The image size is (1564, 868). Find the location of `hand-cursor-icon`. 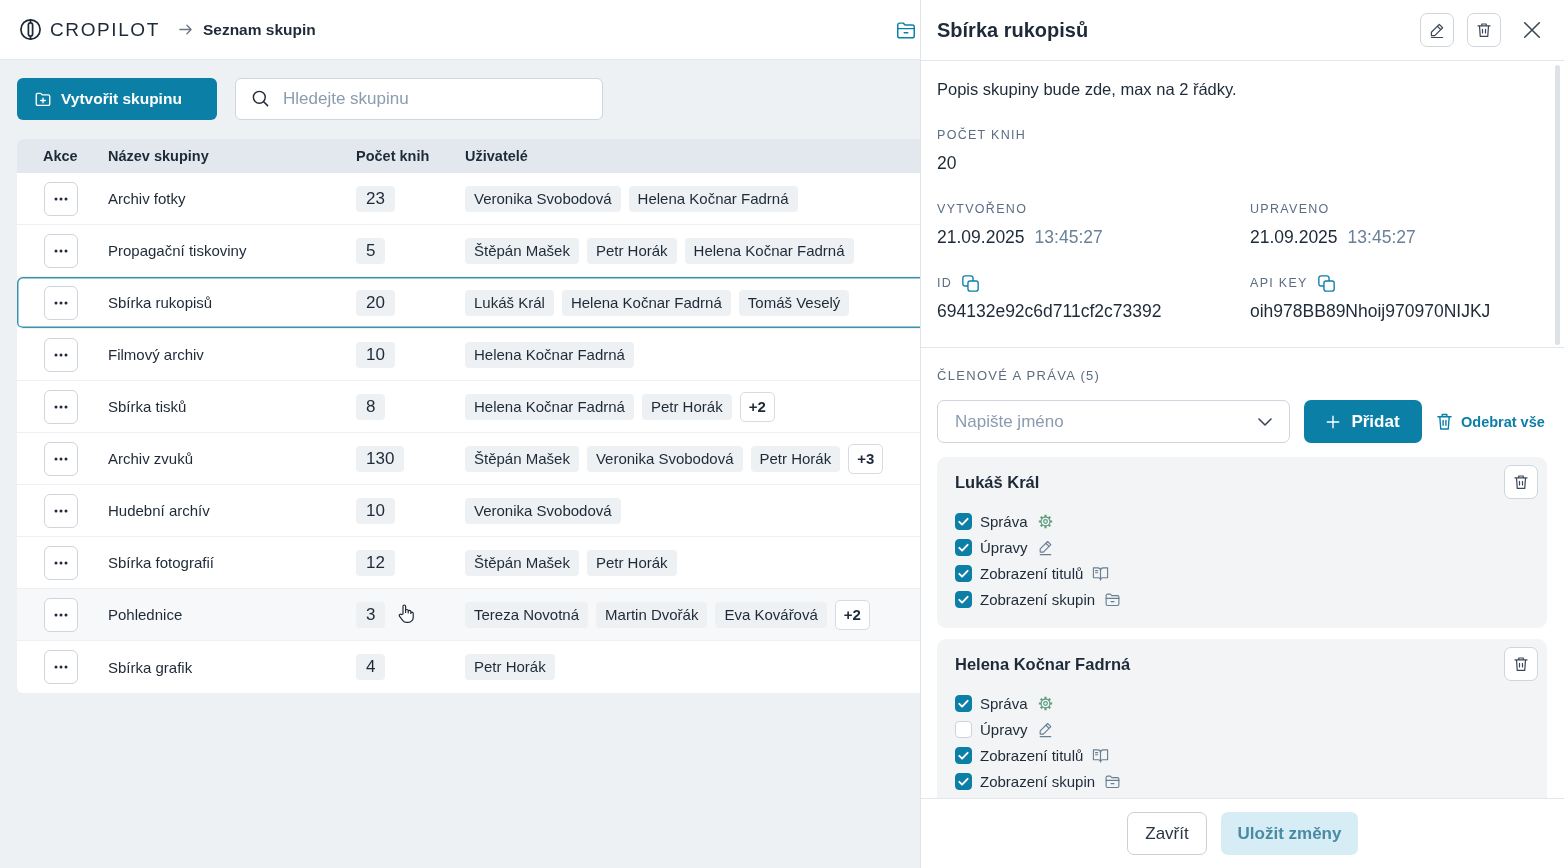

hand-cursor-icon is located at coordinates (406, 613).